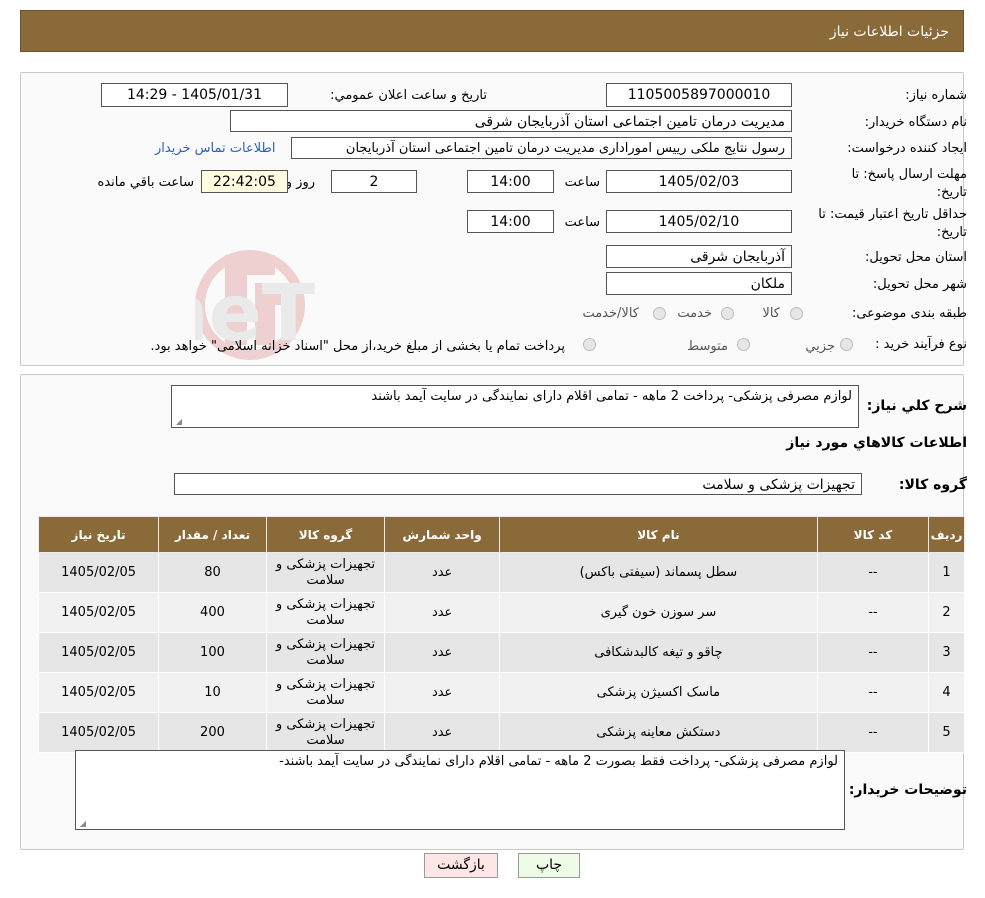 This screenshot has width=985, height=898. What do you see at coordinates (919, 284) in the screenshot?
I see `city-label: شهر محل تحويل:` at bounding box center [919, 284].